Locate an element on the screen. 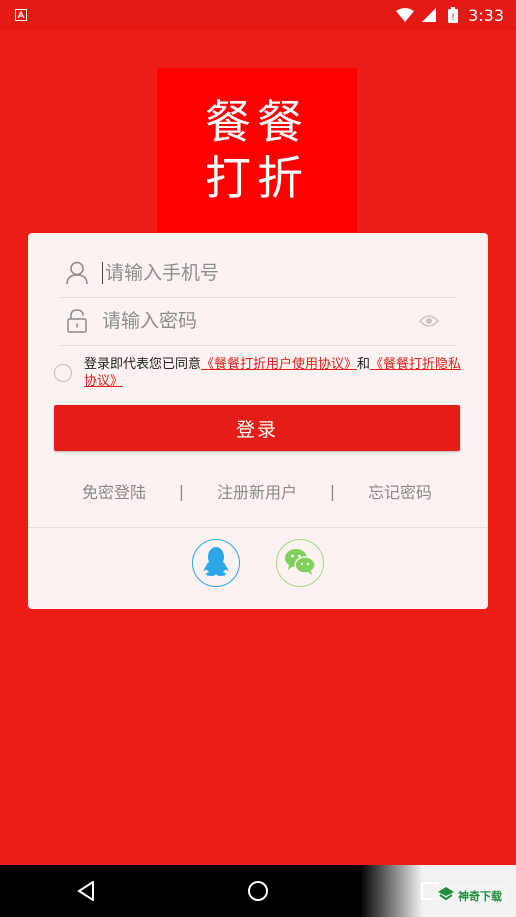  agreement-text: 登录即代表您已同意《餐餐打折用户使用协议》和《餐餐打折隐私协议》 is located at coordinates (274, 373).